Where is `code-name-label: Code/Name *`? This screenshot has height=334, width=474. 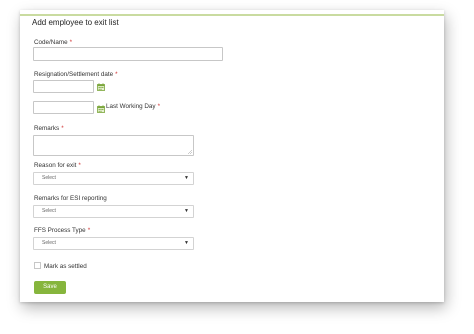 code-name-label: Code/Name * is located at coordinates (53, 42).